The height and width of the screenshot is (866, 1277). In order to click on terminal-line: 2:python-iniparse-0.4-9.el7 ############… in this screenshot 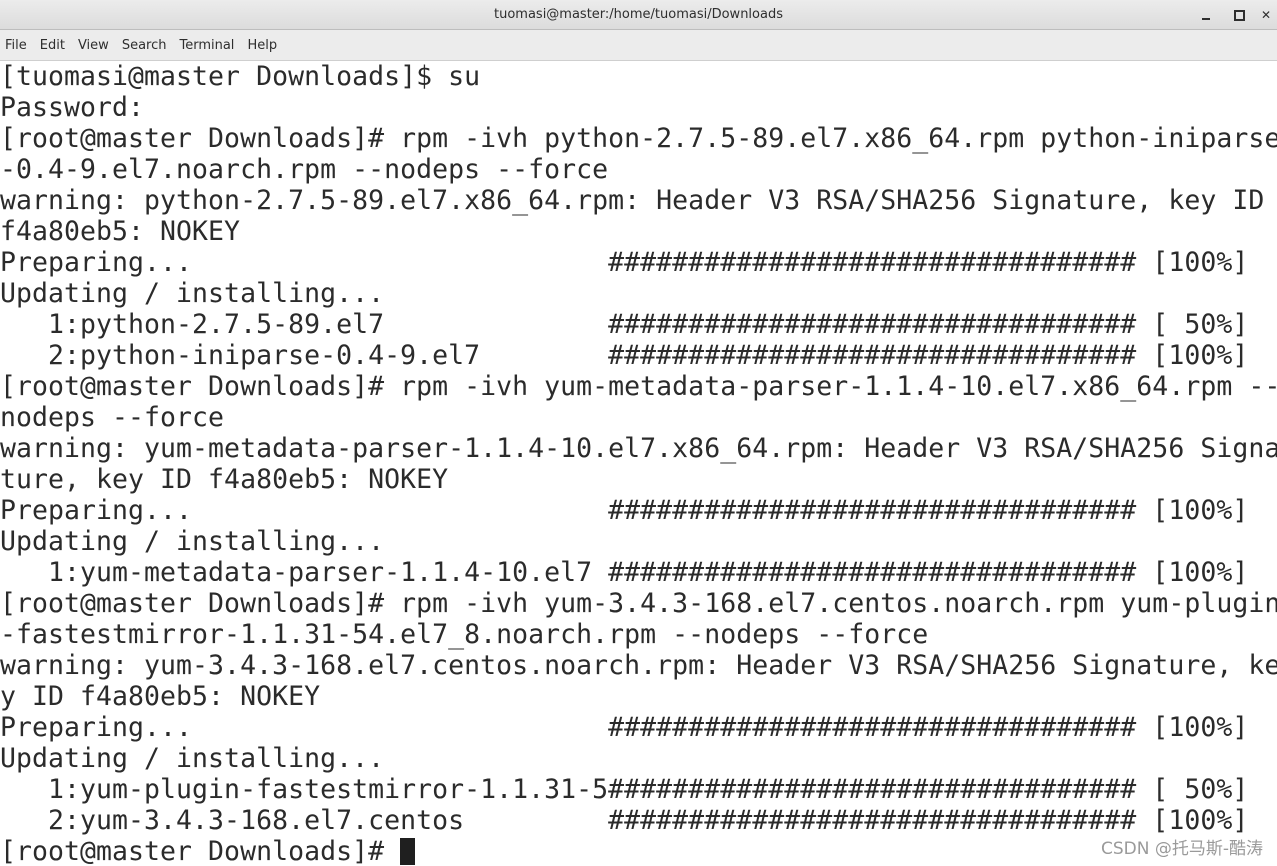, I will do `click(624, 355)`.